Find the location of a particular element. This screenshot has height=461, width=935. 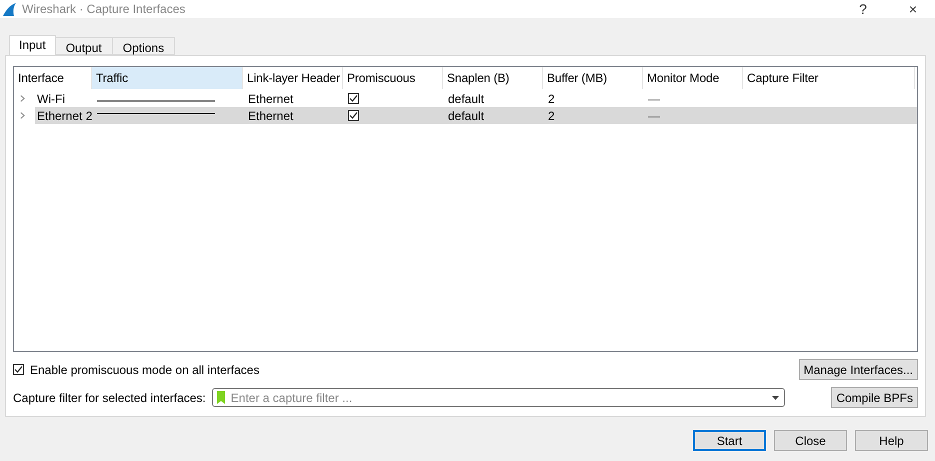

bookmark-icon is located at coordinates (220, 397).